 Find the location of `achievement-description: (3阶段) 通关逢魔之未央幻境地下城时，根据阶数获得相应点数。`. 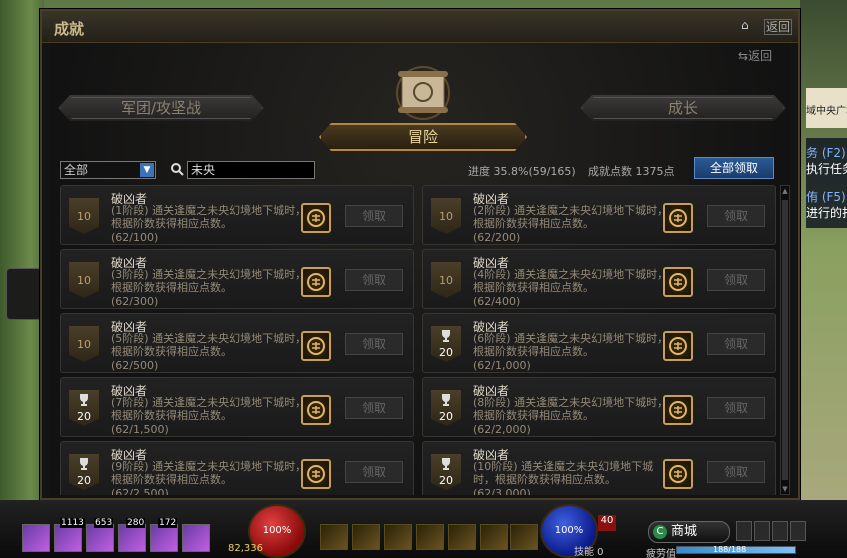

achievement-description: (3阶段) 通关逢魔之未央幻境地下城时，根据阶数获得相应点数。 is located at coordinates (209, 281).